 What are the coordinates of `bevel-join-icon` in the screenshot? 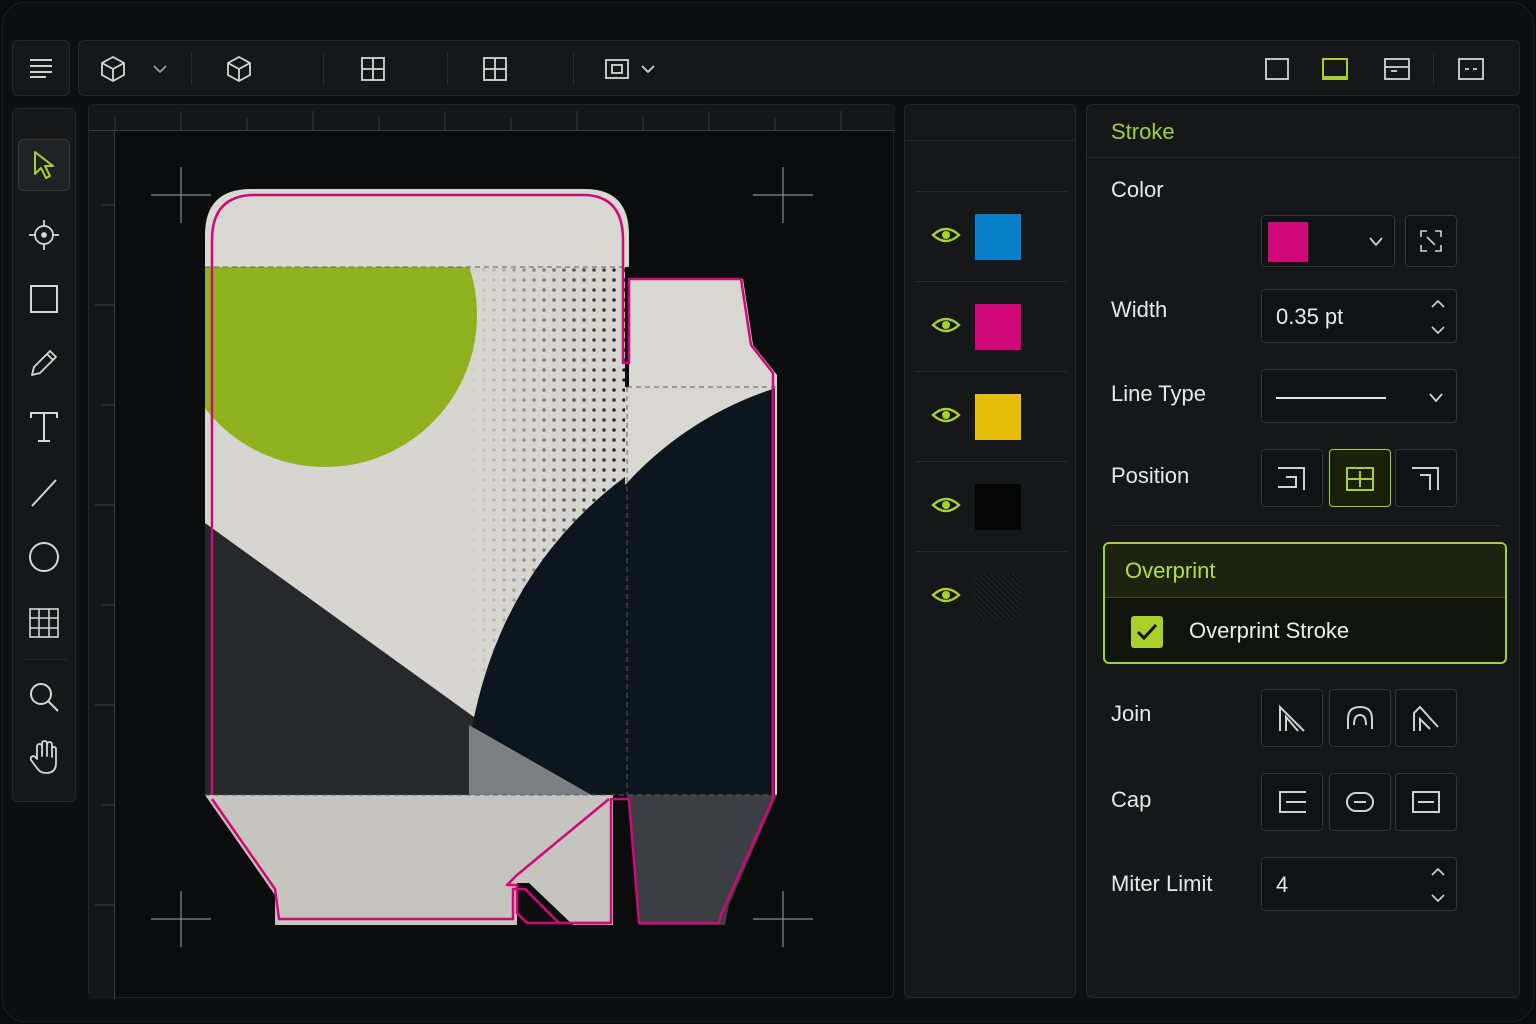 It's located at (1426, 718).